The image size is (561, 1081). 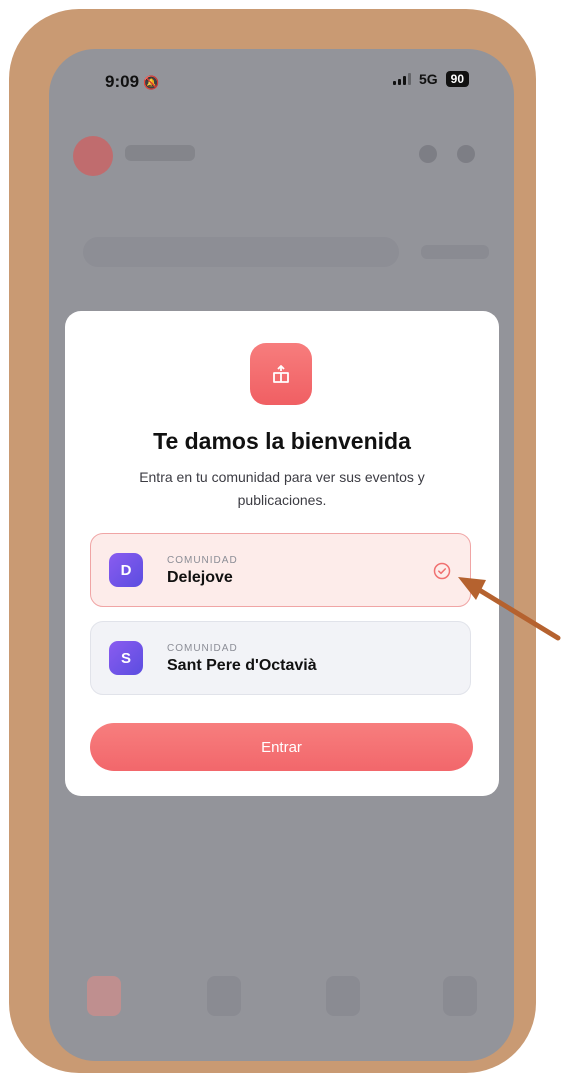 What do you see at coordinates (93, 156) in the screenshot?
I see `background-app-logo` at bounding box center [93, 156].